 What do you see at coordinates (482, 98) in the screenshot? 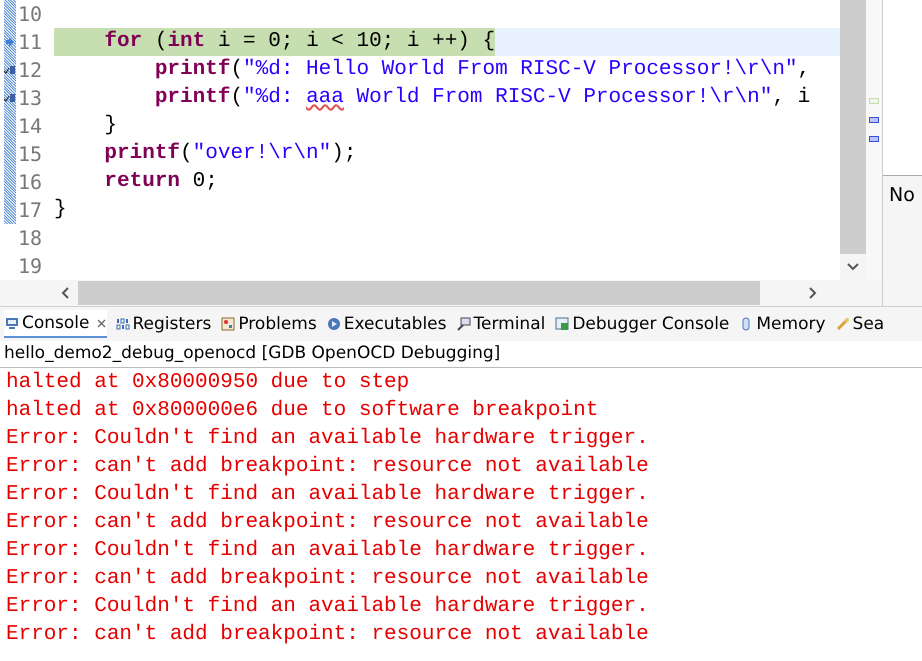
I see `code-line: printf("%d: aaa World From RISC-V Processor!\r\n", i` at bounding box center [482, 98].